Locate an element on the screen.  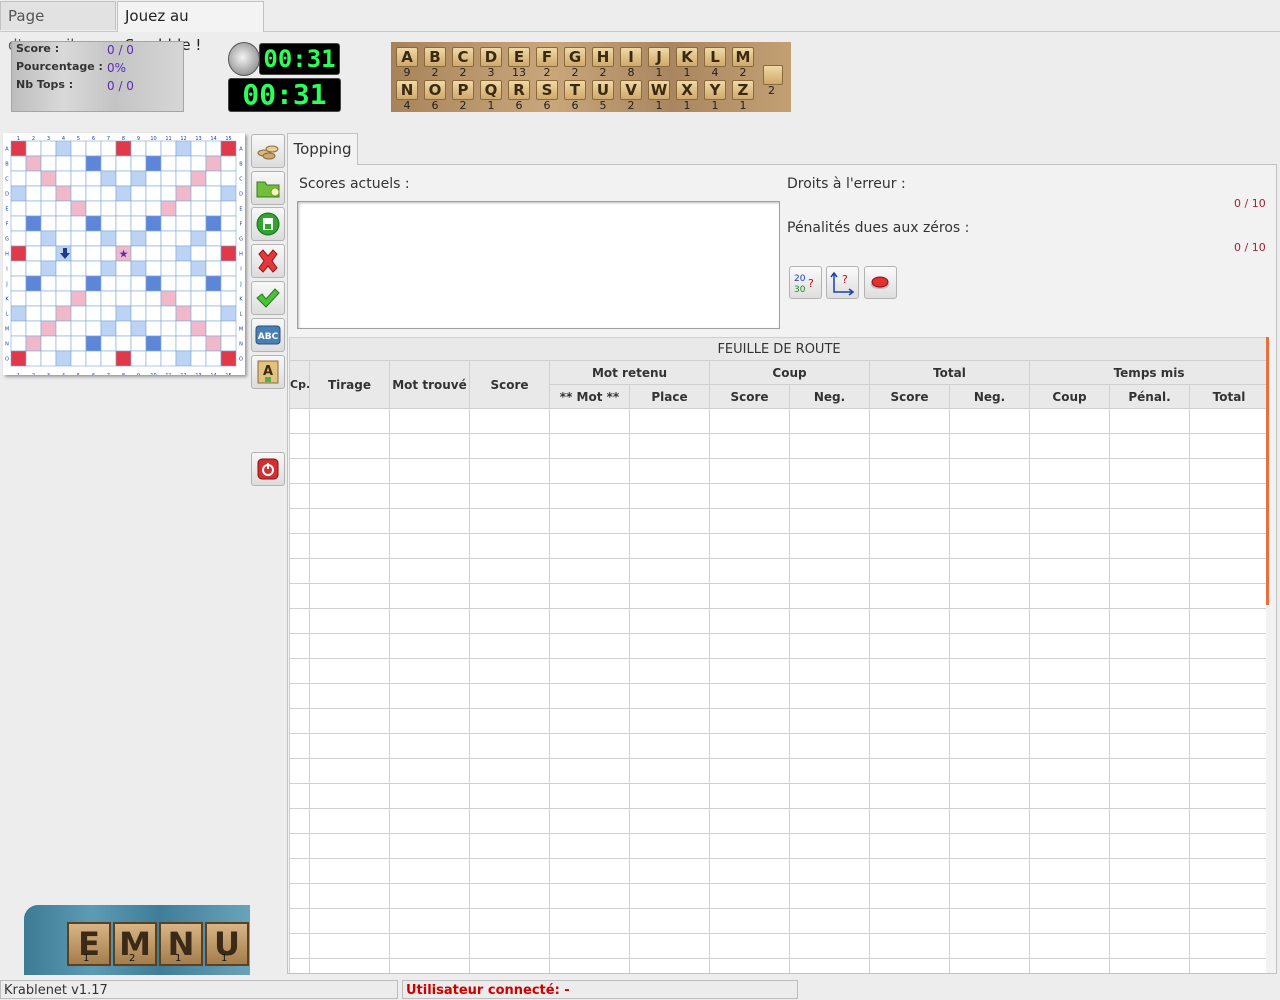
tab-topping: Topping is located at coordinates (322, 149).